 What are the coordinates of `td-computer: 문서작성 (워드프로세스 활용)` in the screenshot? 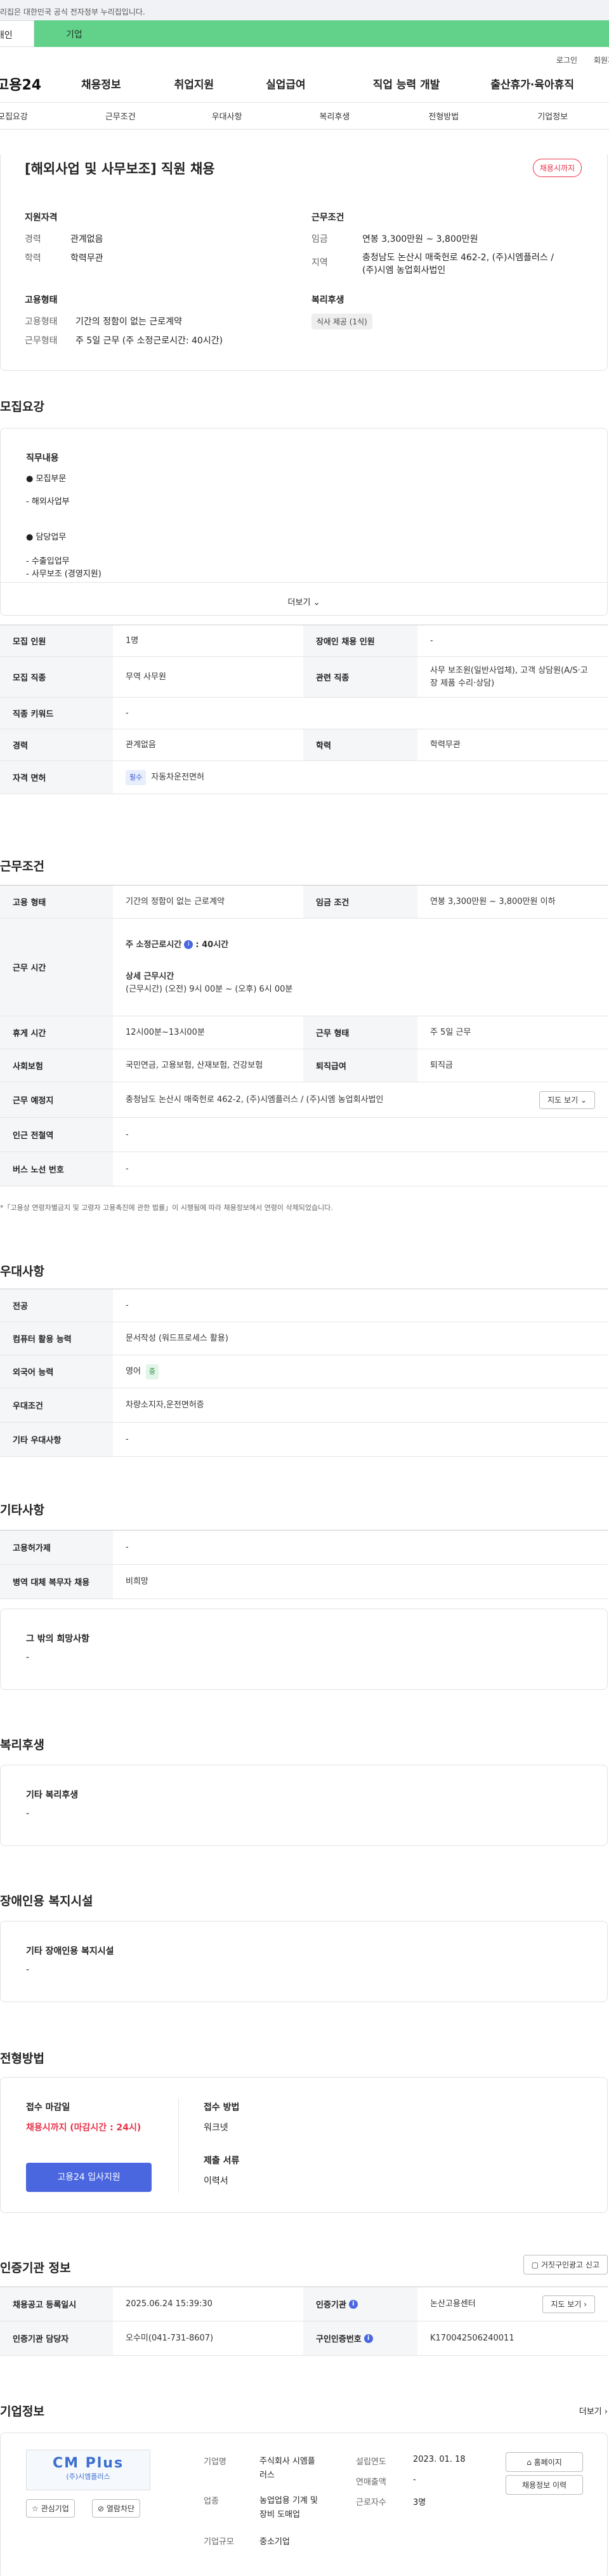 It's located at (177, 1338).